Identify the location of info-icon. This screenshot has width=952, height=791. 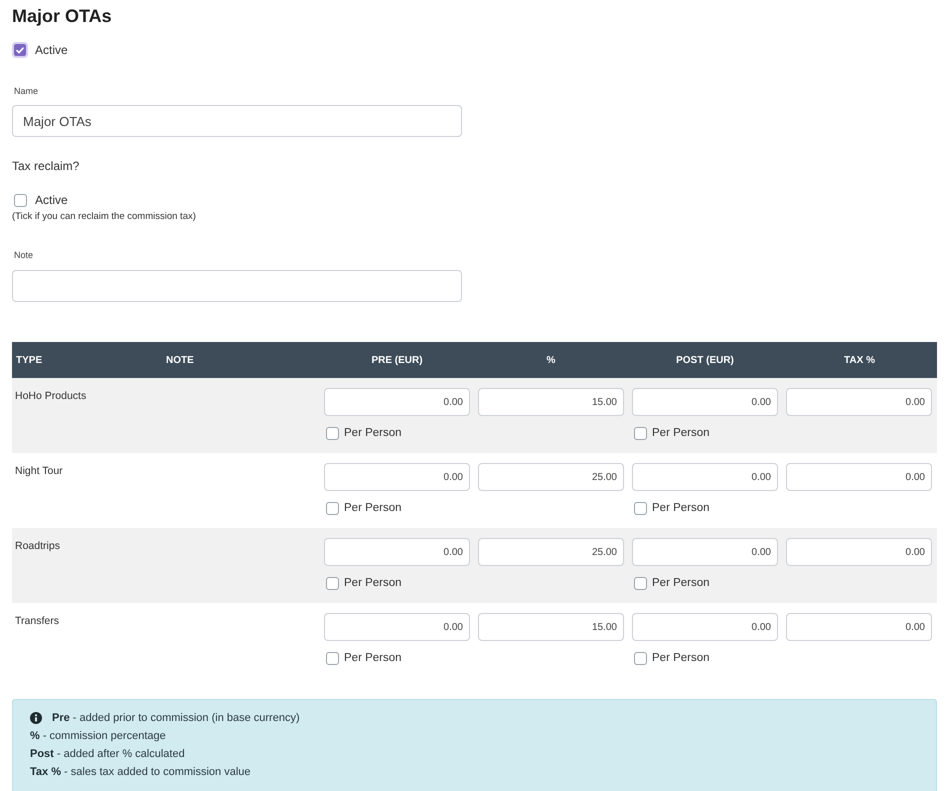
(36, 718).